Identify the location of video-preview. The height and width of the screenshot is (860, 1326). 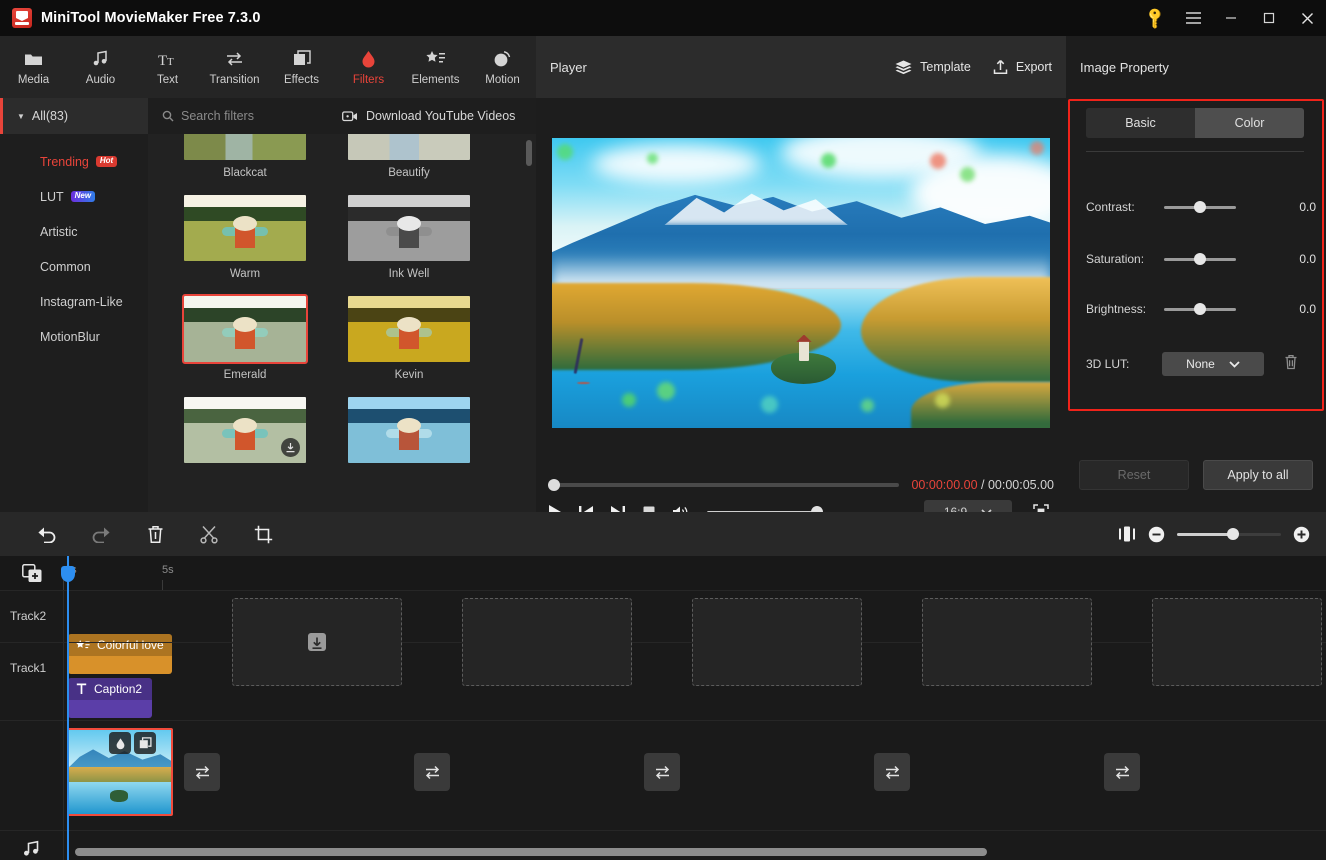
(801, 283).